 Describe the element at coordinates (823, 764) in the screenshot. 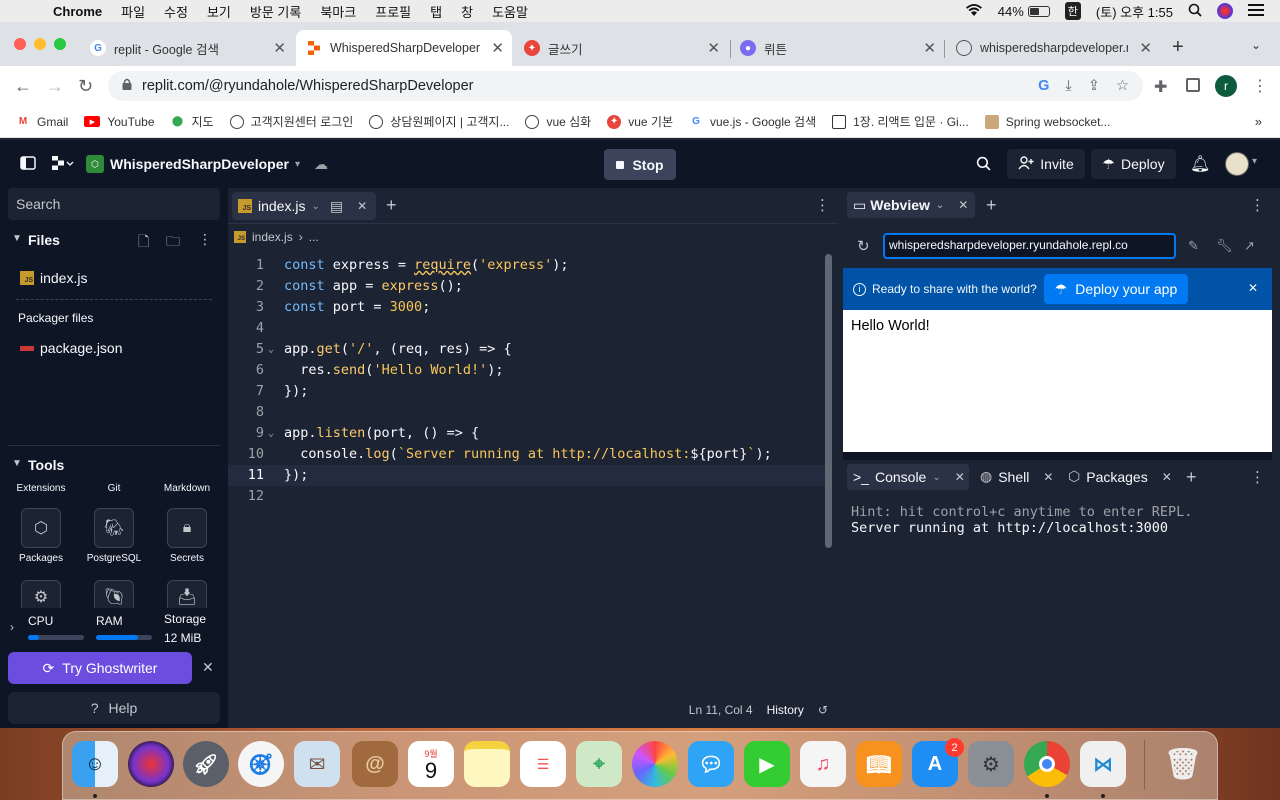

I see `music-icon: ♫` at that location.